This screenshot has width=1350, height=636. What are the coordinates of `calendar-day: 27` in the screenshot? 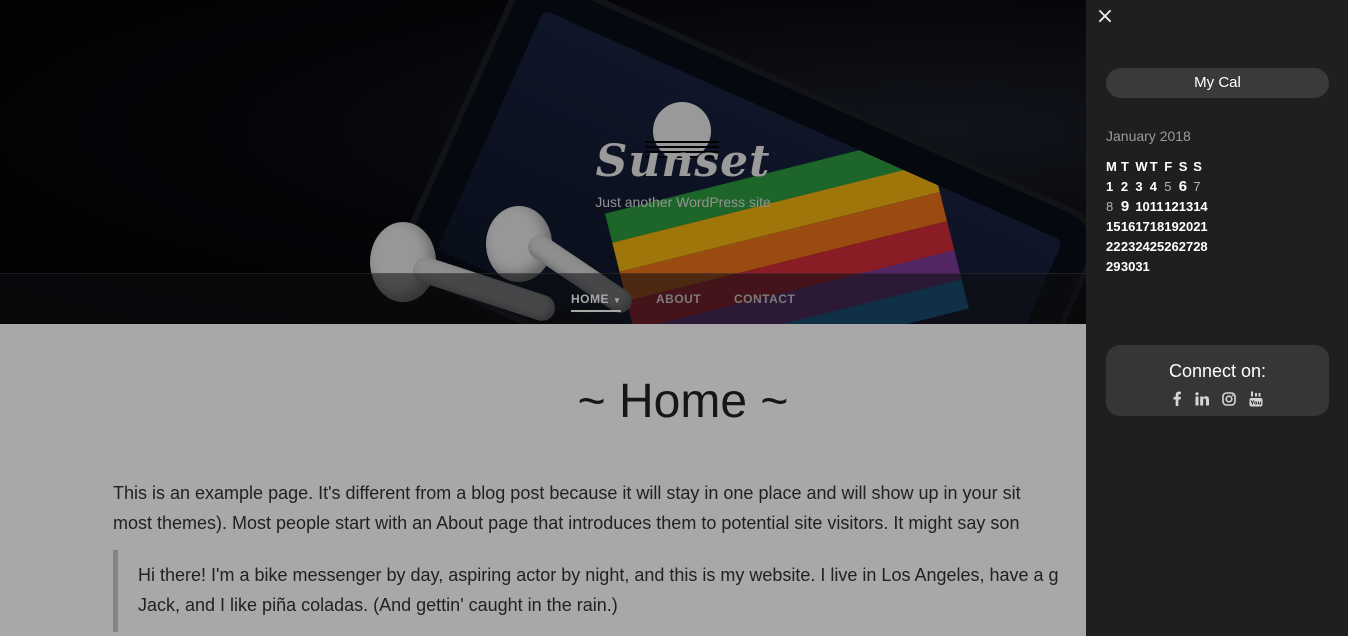 It's located at (1186, 246).